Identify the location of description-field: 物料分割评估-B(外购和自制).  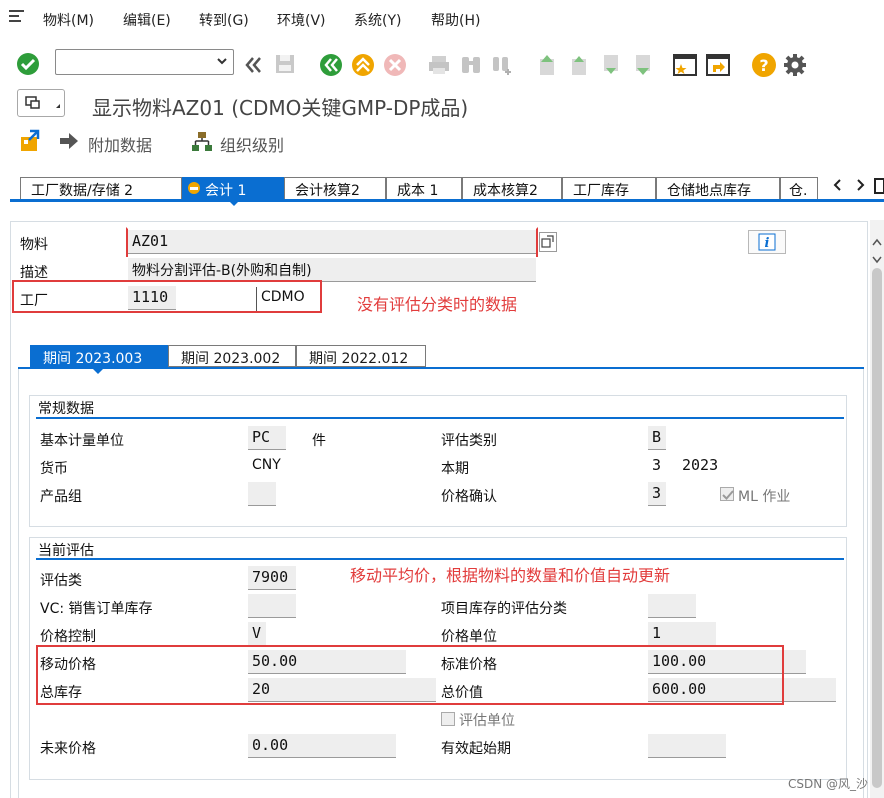
(332, 270).